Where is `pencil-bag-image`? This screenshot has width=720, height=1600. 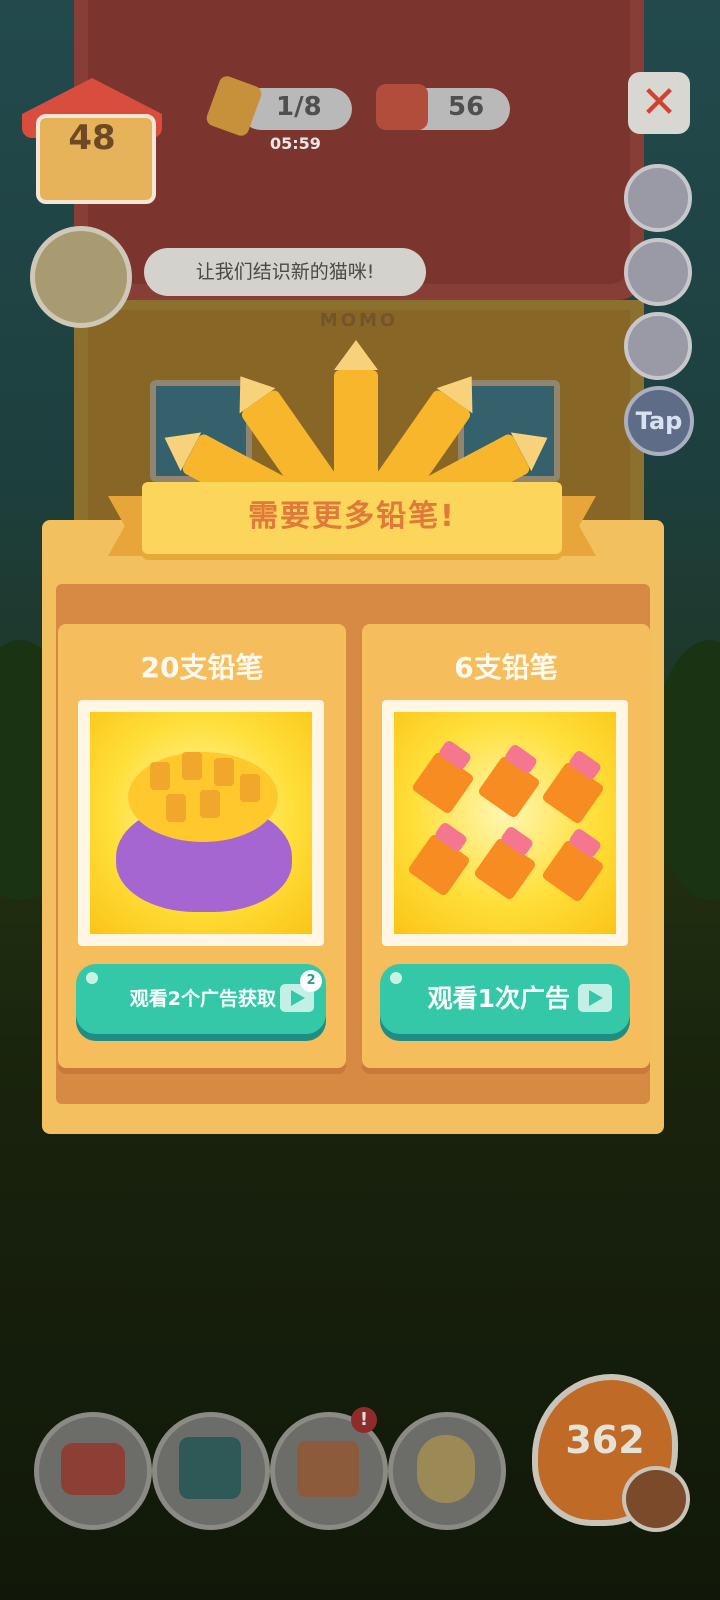
pencil-bag-image is located at coordinates (201, 823).